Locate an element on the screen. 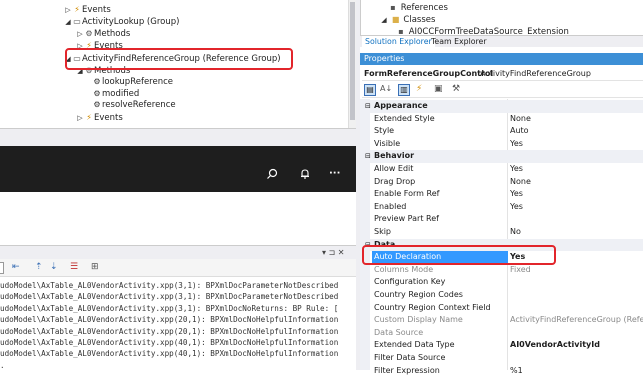 This screenshot has height=377, width=643. property-value: %1 is located at coordinates (516, 371).